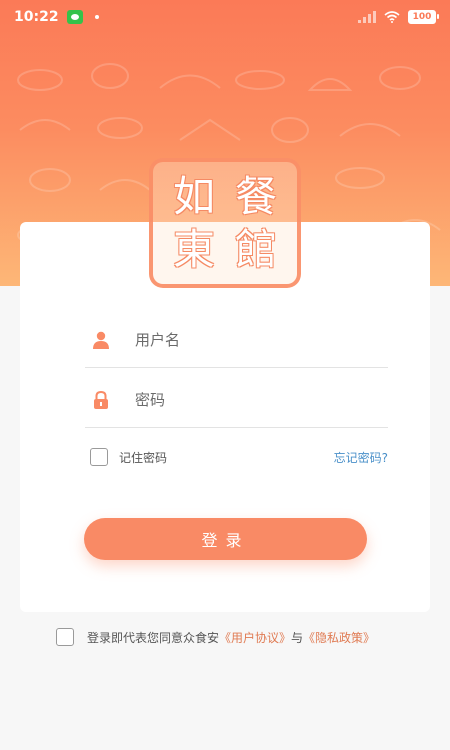 This screenshot has height=750, width=450. I want to click on wifi-icon, so click(392, 17).